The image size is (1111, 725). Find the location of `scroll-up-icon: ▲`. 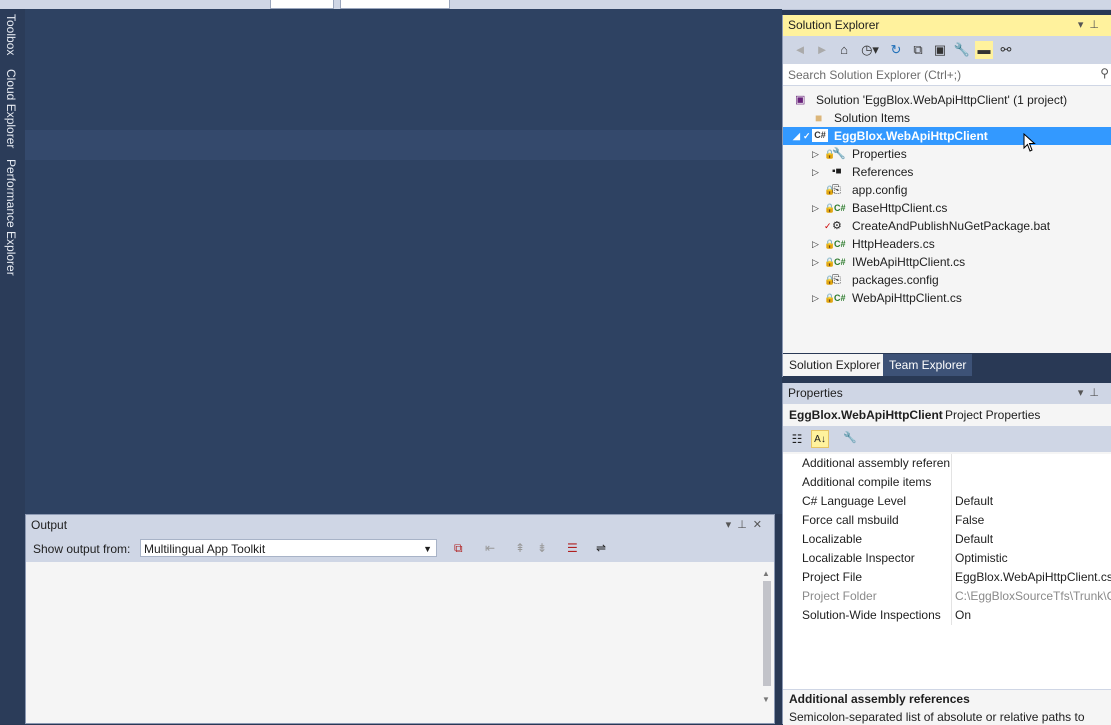

scroll-up-icon: ▲ is located at coordinates (766, 573).